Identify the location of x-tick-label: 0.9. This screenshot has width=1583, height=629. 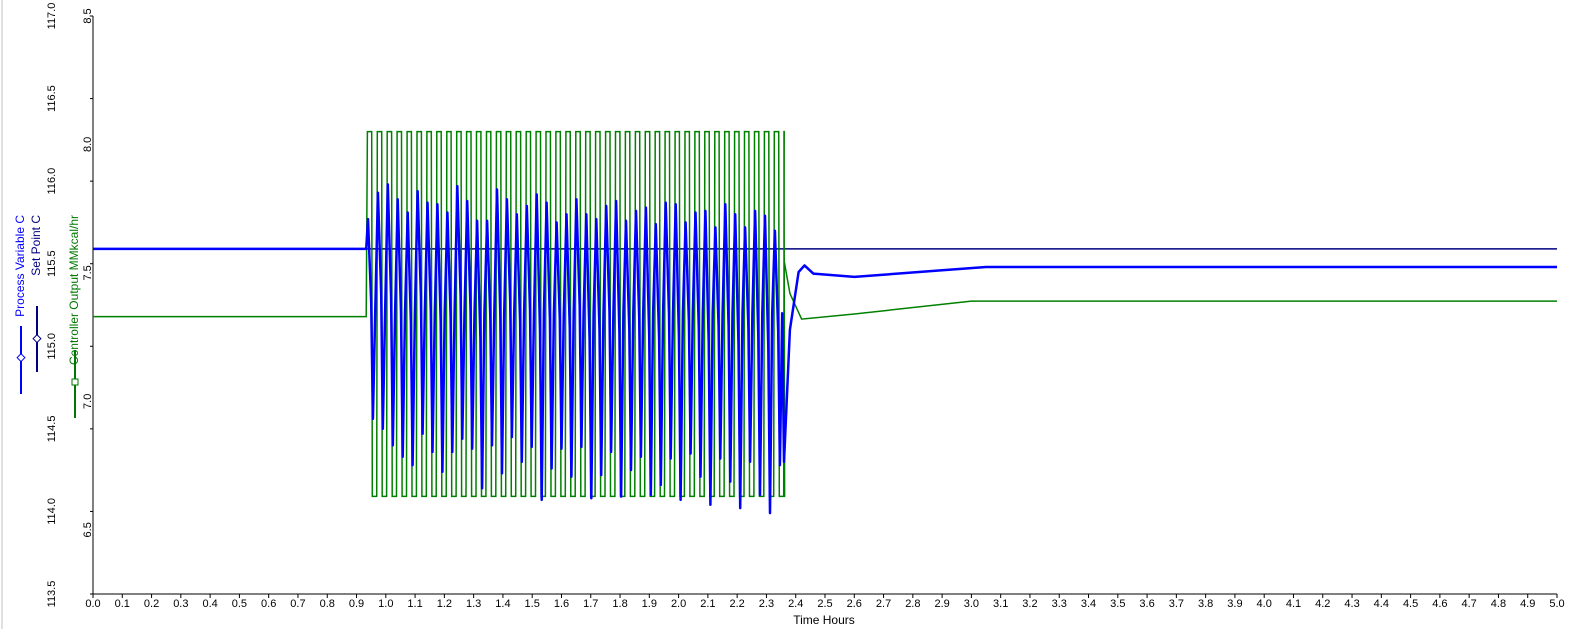
(356, 604).